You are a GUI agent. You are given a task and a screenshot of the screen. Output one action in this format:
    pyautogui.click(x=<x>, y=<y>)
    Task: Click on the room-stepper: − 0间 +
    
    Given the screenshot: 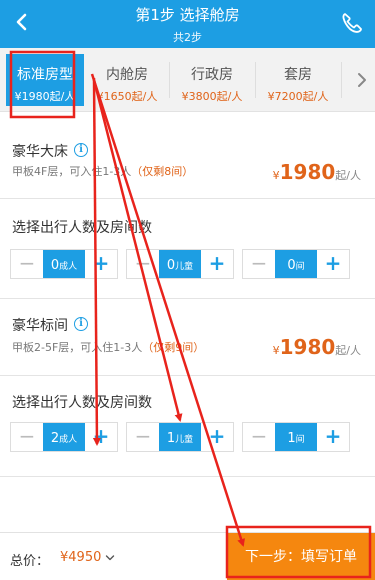 What is the action you would take?
    pyautogui.click(x=296, y=264)
    